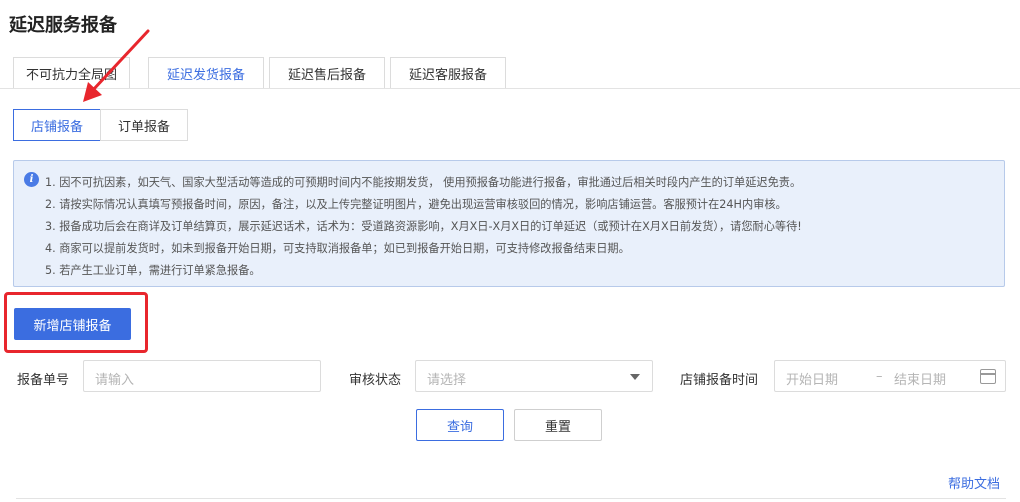 The image size is (1020, 502). I want to click on tab-label: 延迟售后报备, so click(326, 75).